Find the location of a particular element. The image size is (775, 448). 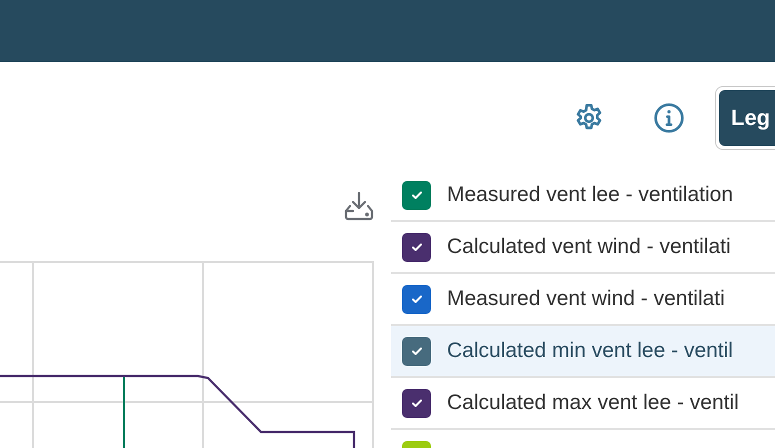

legend-item: Measured vent lee - ventilation is located at coordinates (583, 196).